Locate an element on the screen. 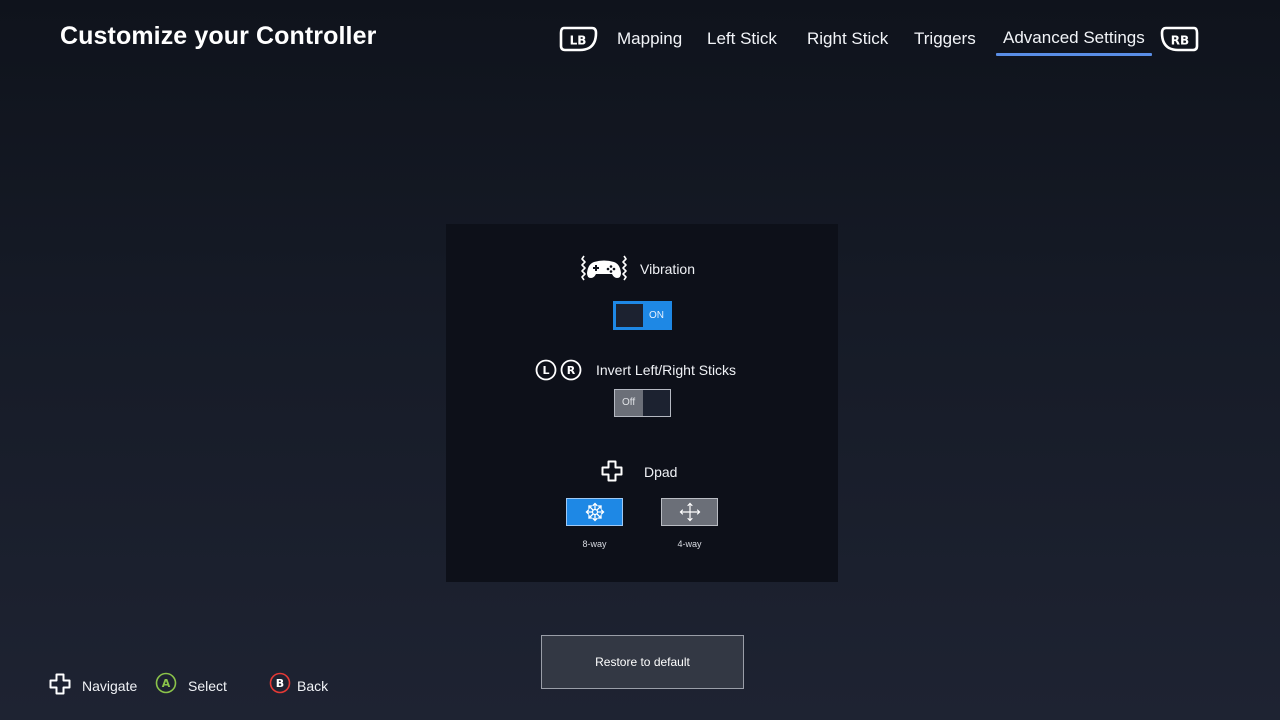 The width and height of the screenshot is (1280, 720). invert-sticks-state: Off is located at coordinates (629, 402).